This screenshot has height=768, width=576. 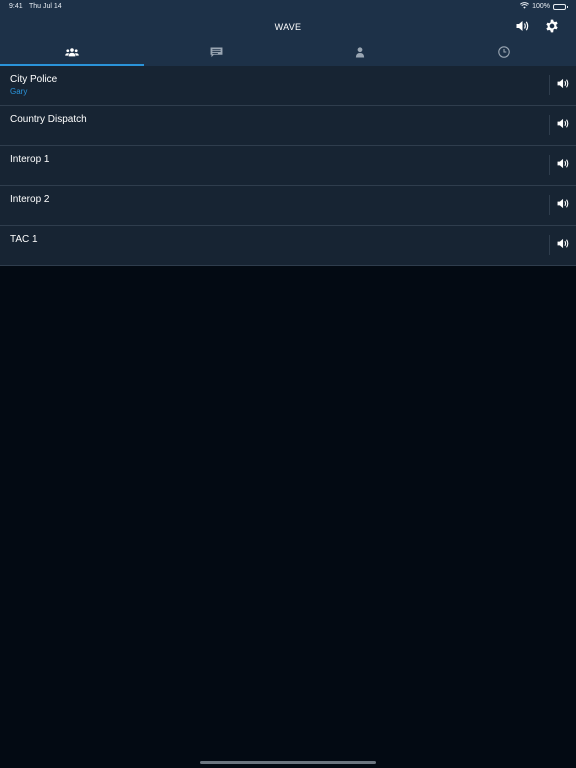 What do you see at coordinates (34, 79) in the screenshot?
I see `channel-name: City Police` at bounding box center [34, 79].